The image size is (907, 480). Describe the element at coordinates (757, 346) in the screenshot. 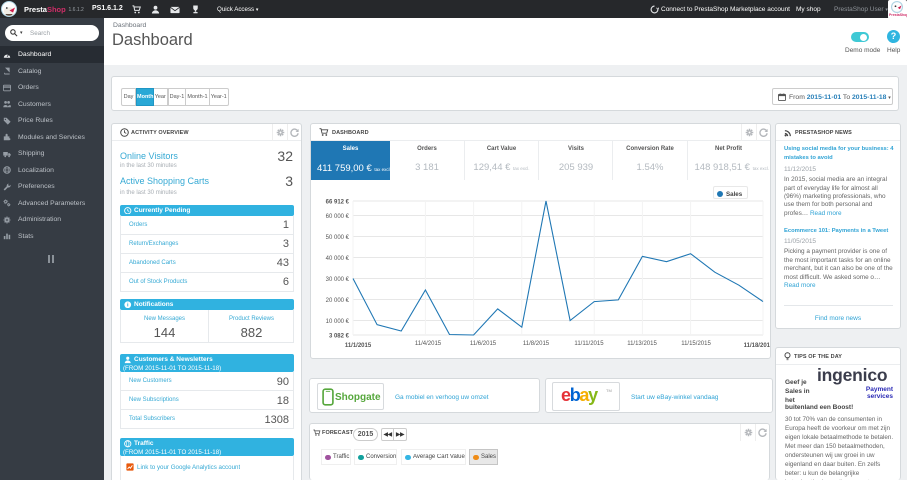

I see `svg-text: 11/18/201` at that location.